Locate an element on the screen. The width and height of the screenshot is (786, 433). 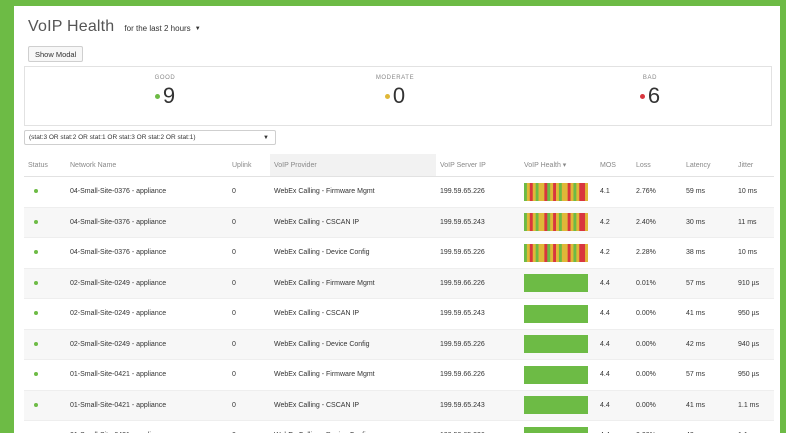
column-header: Latency is located at coordinates (708, 165).